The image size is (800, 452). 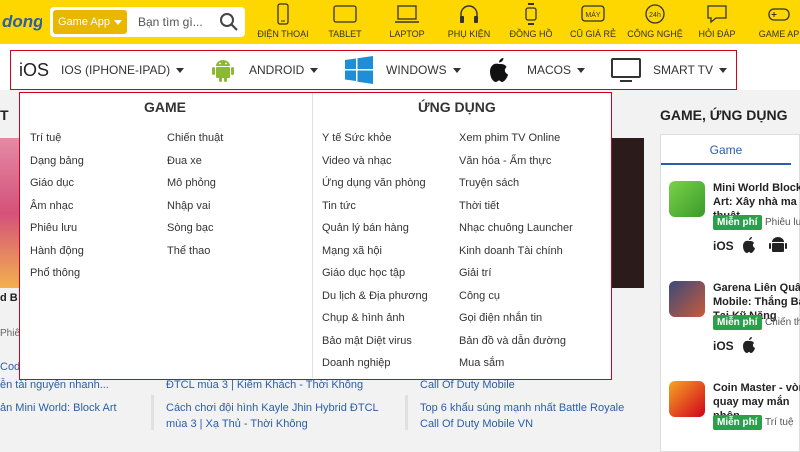 I want to click on headphones-icon, so click(x=469, y=14).